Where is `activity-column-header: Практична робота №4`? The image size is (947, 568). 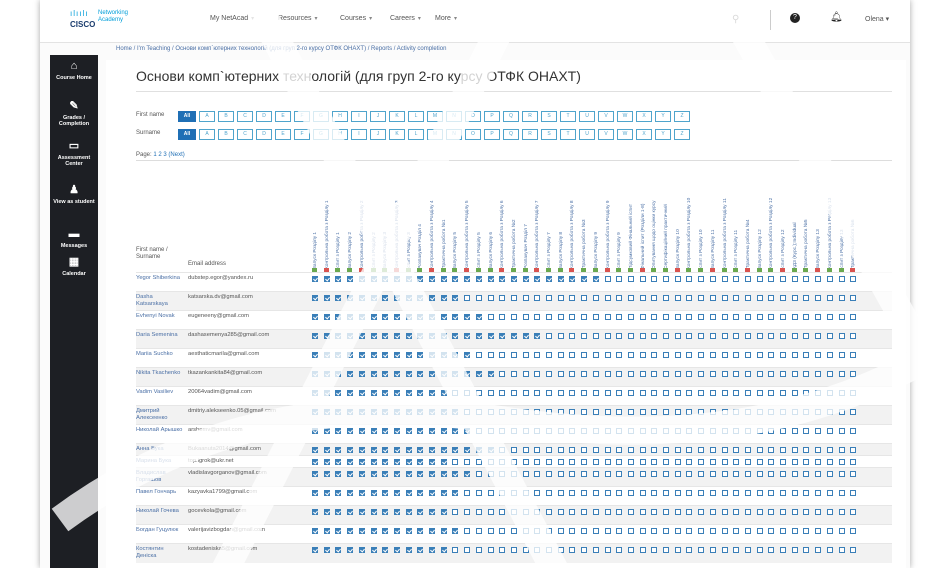 activity-column-header: Практична робота №4 is located at coordinates (747, 226).